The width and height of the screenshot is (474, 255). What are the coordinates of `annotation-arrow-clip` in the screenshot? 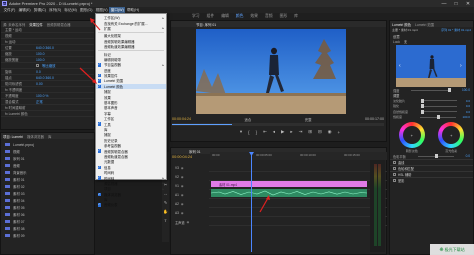 It's located at (264, 205).